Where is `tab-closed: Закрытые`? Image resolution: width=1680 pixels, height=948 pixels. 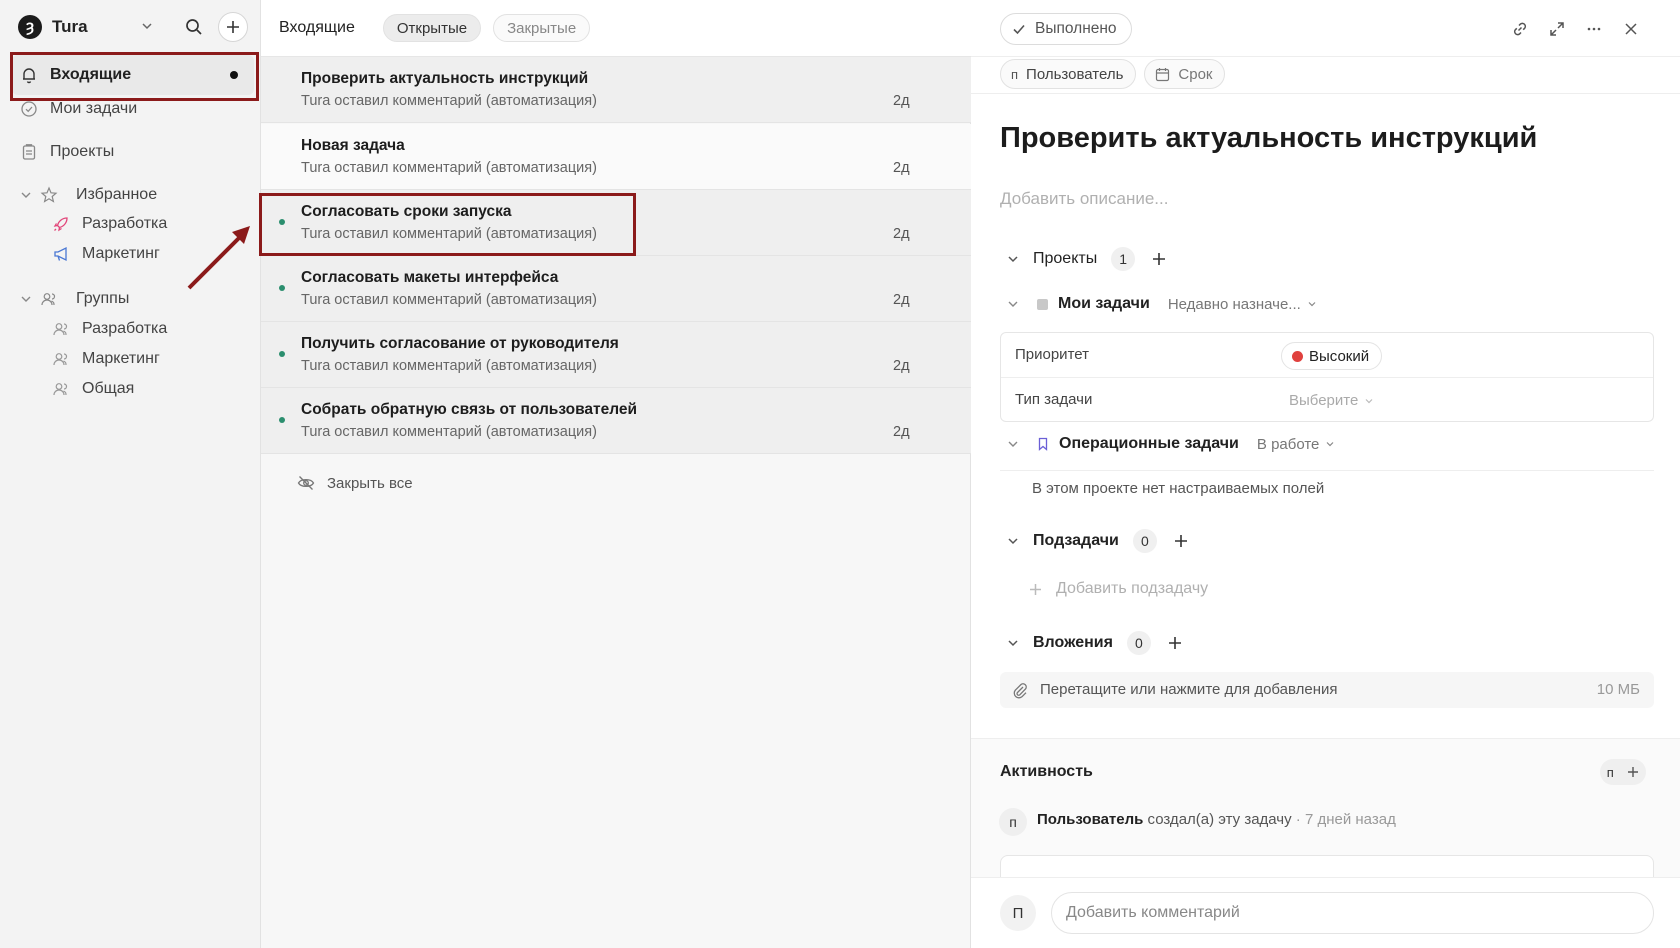
tab-closed: Закрытые is located at coordinates (542, 28).